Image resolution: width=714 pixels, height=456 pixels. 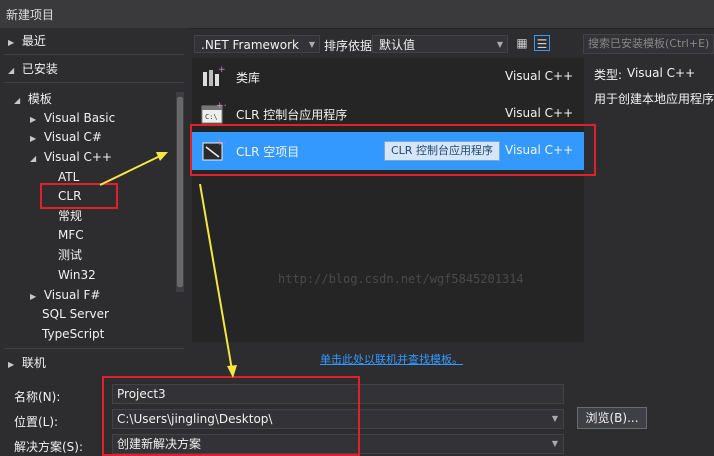 I want to click on arrow-head-icon, so click(x=232, y=371).